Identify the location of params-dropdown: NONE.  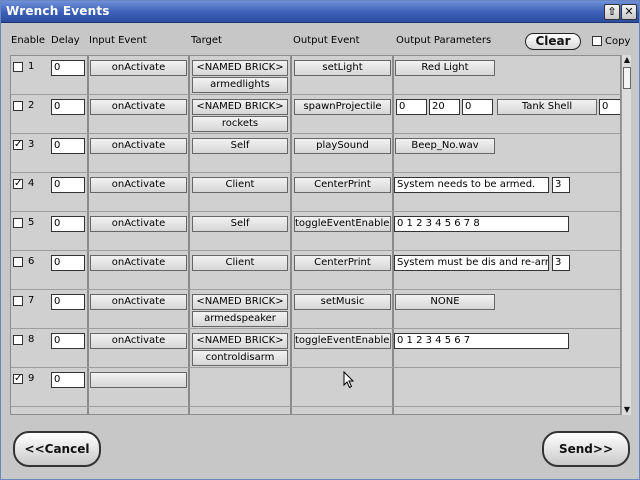
(445, 302).